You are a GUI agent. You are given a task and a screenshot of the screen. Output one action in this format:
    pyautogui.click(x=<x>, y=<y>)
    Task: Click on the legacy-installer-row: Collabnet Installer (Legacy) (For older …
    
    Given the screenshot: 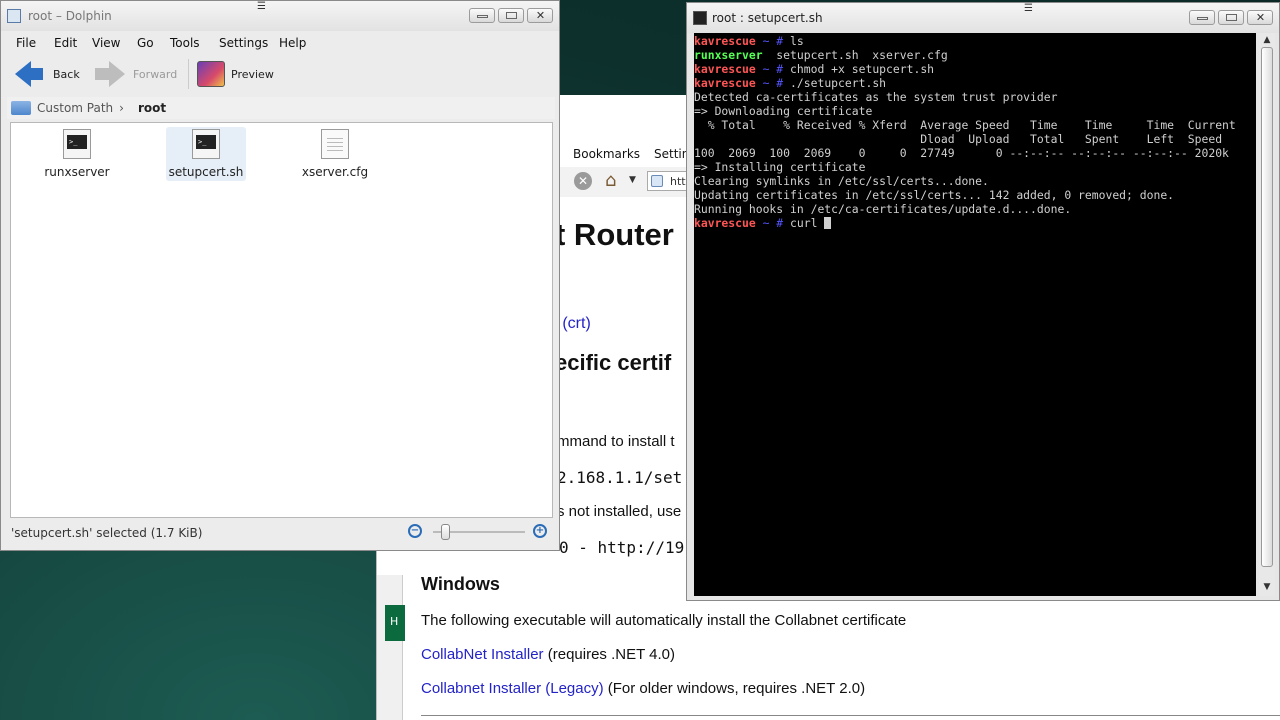 What is the action you would take?
    pyautogui.click(x=643, y=688)
    